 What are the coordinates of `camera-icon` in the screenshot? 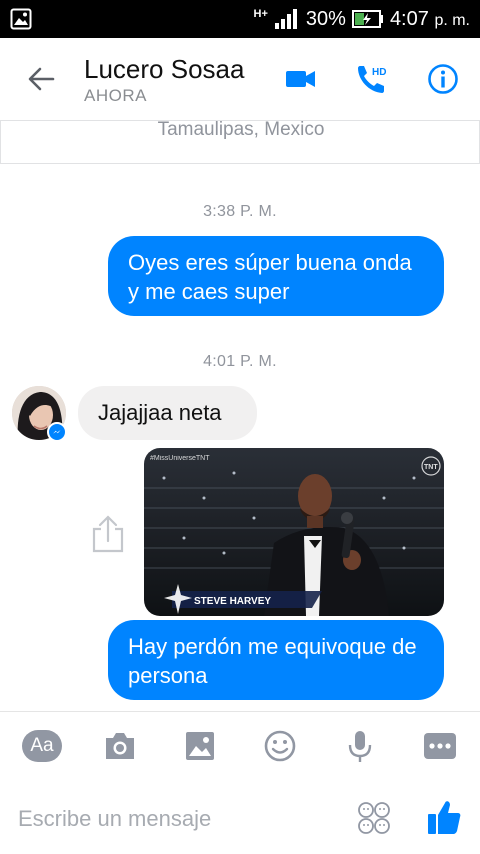 It's located at (120, 746).